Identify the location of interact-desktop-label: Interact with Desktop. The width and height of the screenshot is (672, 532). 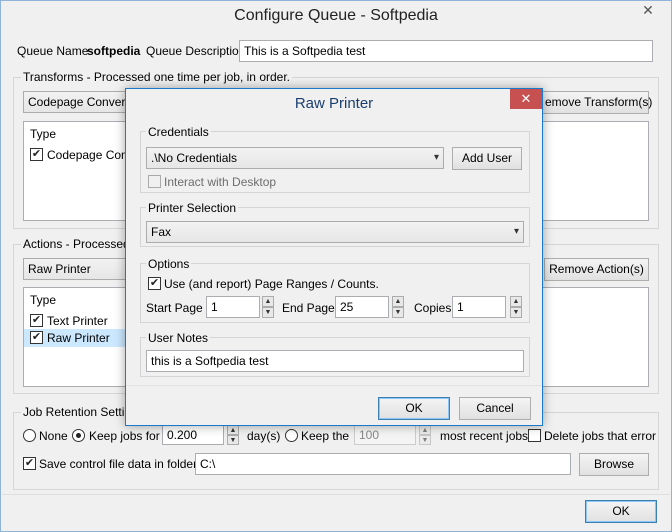
(220, 182).